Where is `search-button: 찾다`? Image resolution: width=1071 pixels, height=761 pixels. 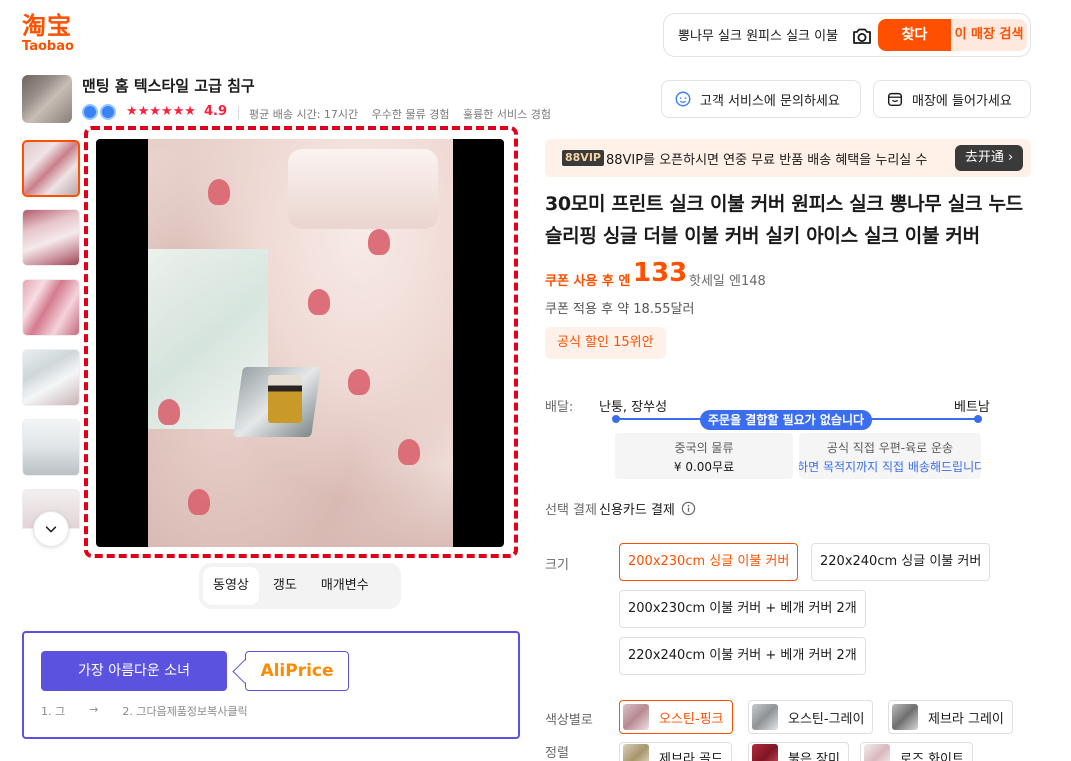 search-button: 찾다 is located at coordinates (914, 35).